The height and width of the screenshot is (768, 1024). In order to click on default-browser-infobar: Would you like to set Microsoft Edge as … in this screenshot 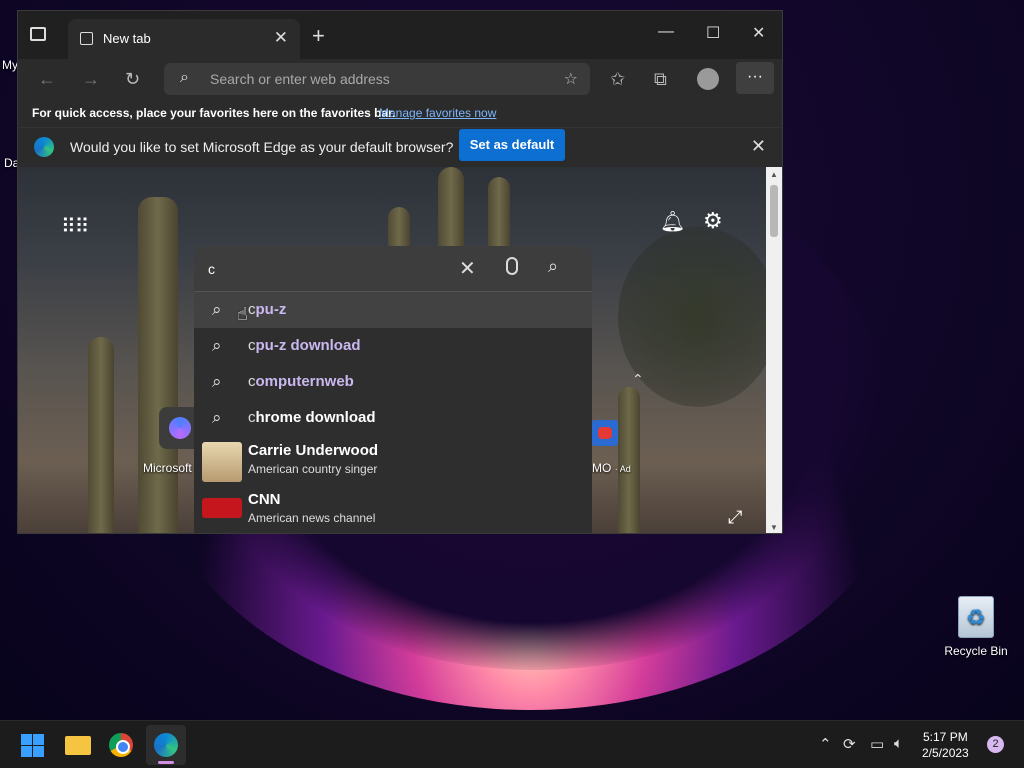, I will do `click(400, 147)`.